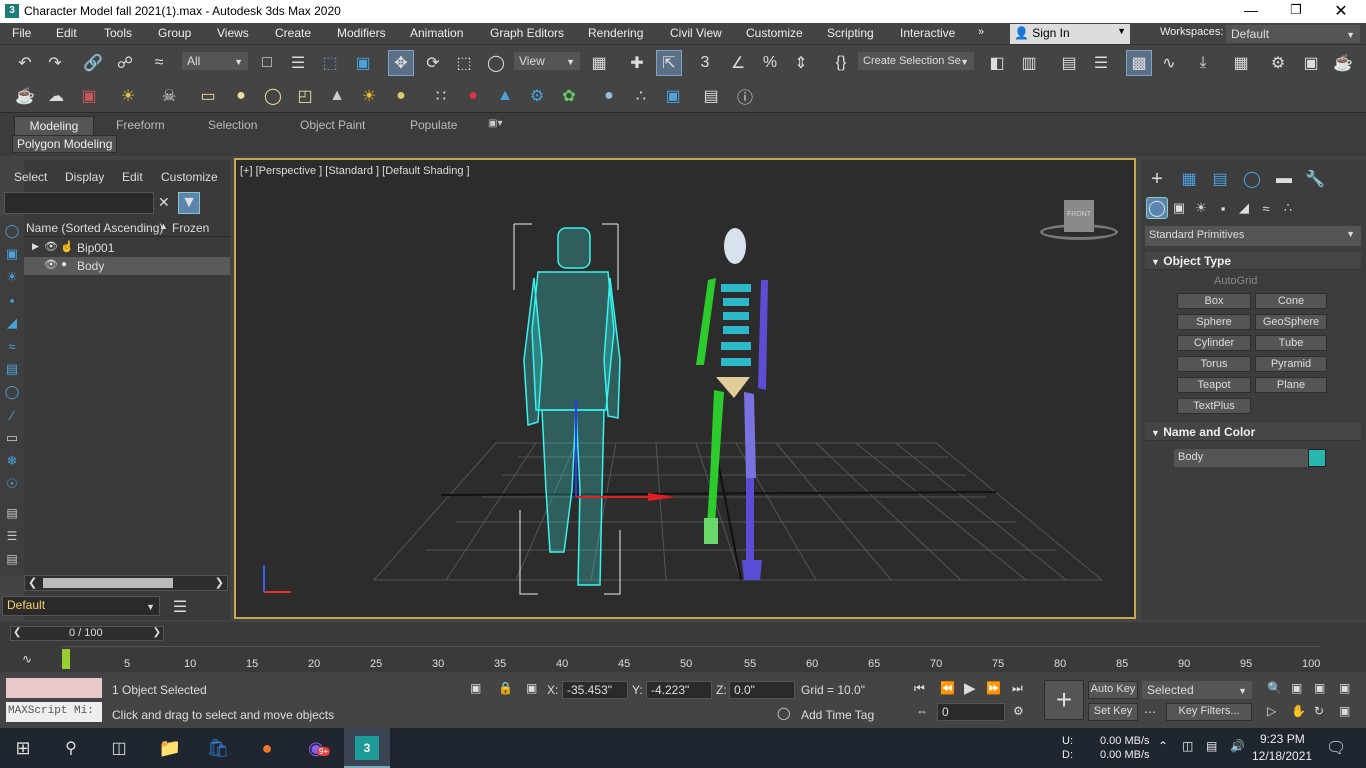 This screenshot has height=768, width=1366. What do you see at coordinates (970, 688) in the screenshot?
I see `play-icon: ▶` at bounding box center [970, 688].